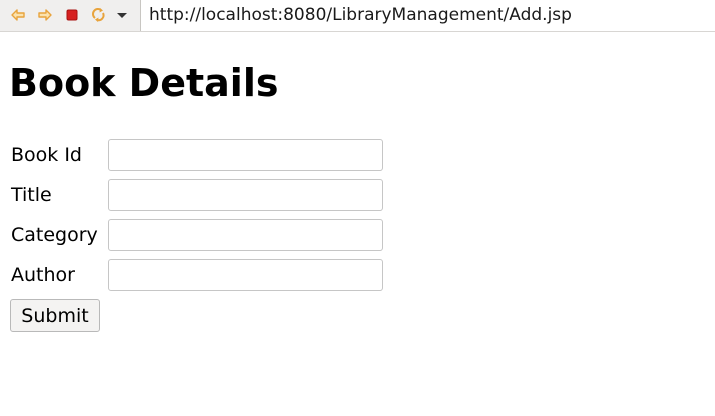 This screenshot has height=416, width=715. Describe the element at coordinates (46, 155) in the screenshot. I see `book-id-label: Book Id` at that location.